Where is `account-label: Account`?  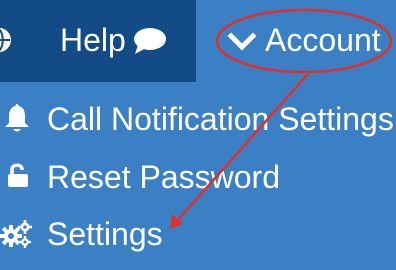
account-label: Account is located at coordinates (323, 40).